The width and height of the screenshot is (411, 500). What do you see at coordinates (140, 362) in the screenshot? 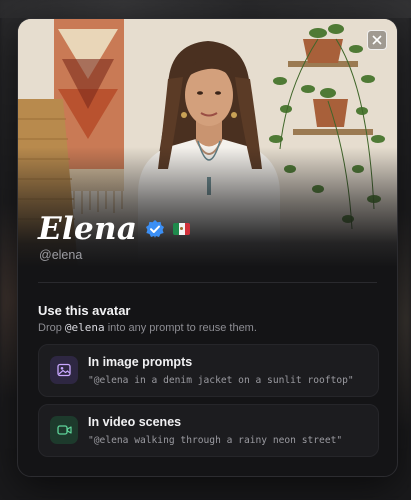
I see `image-prompts-title: In image prompts` at bounding box center [140, 362].